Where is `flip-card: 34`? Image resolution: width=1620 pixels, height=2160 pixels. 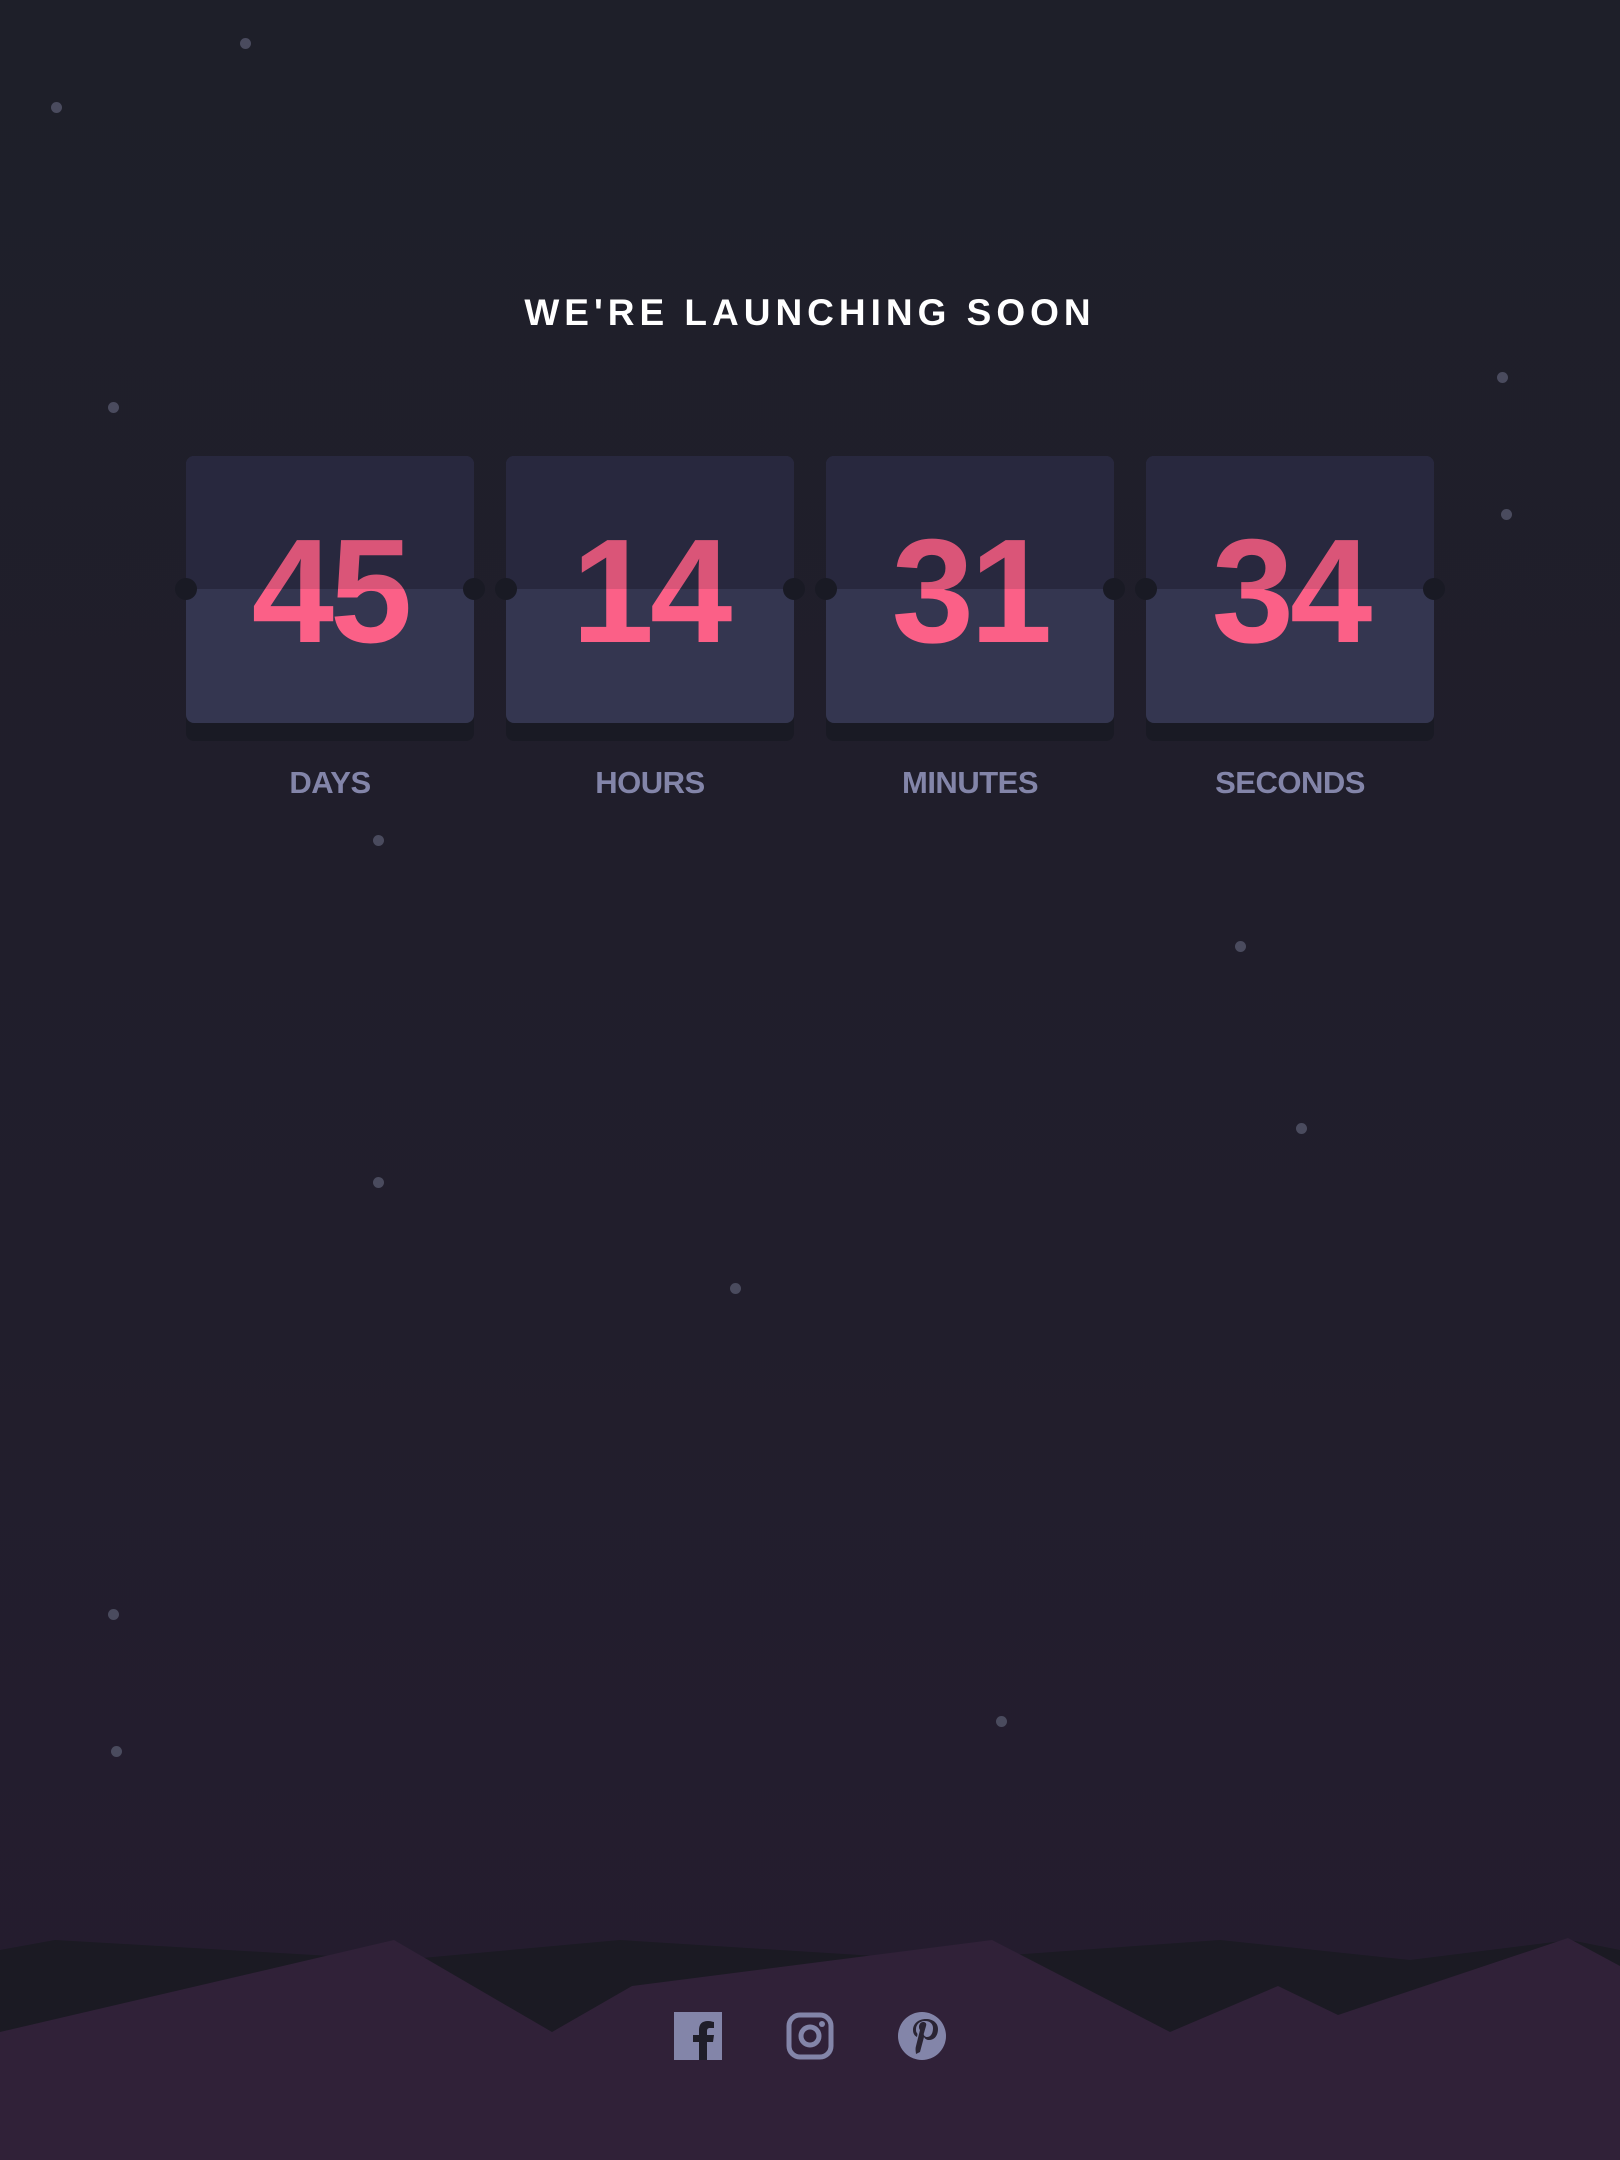 flip-card: 34 is located at coordinates (1290, 589).